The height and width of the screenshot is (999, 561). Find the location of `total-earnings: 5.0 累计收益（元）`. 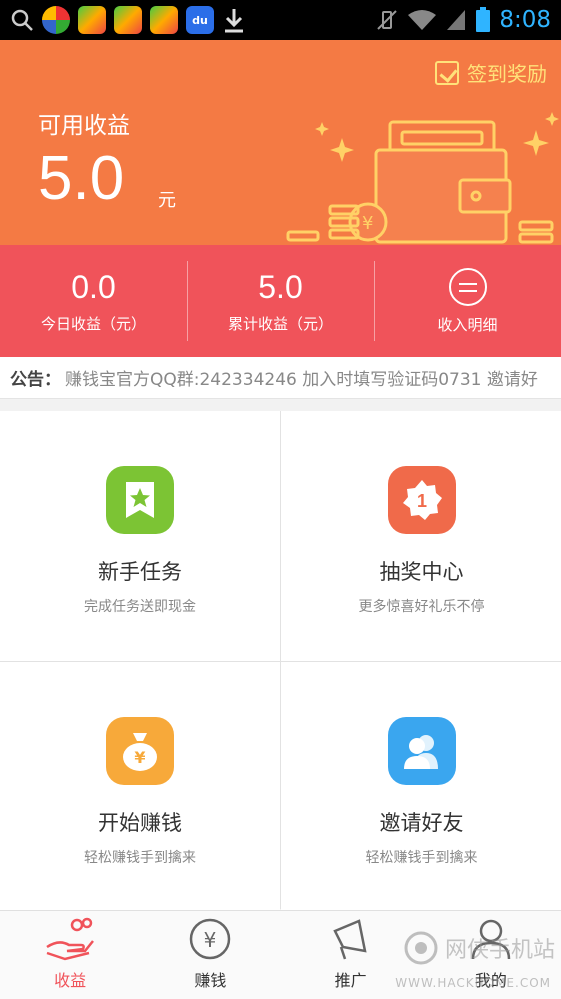

total-earnings: 5.0 累计收益（元） is located at coordinates (280, 301).